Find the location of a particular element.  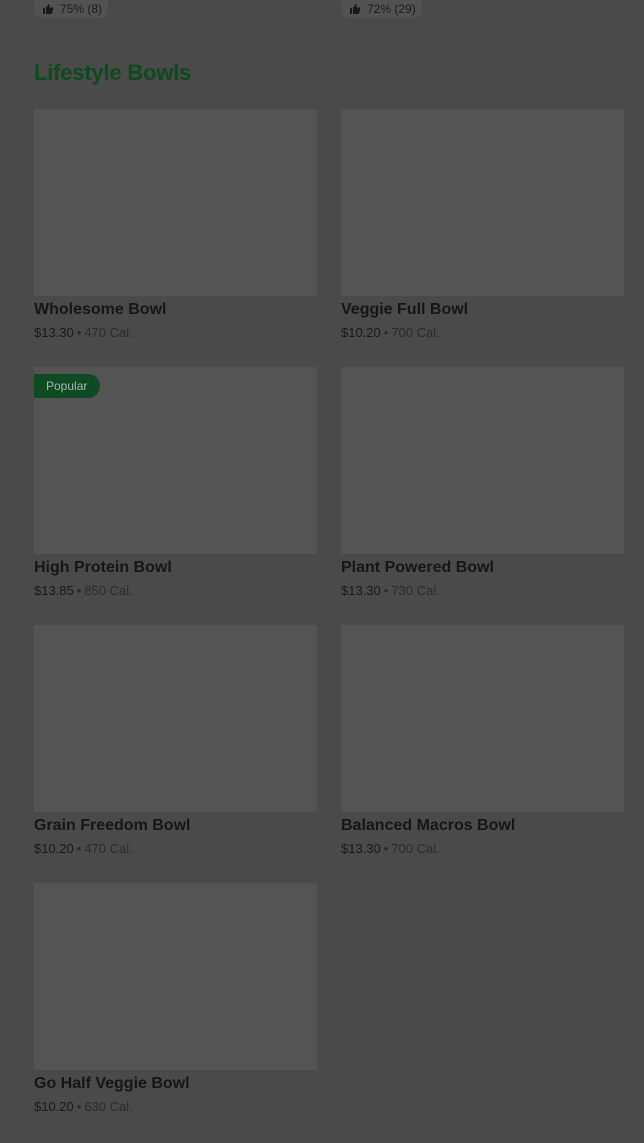

item-name: Wholesome Bowl is located at coordinates (100, 309).